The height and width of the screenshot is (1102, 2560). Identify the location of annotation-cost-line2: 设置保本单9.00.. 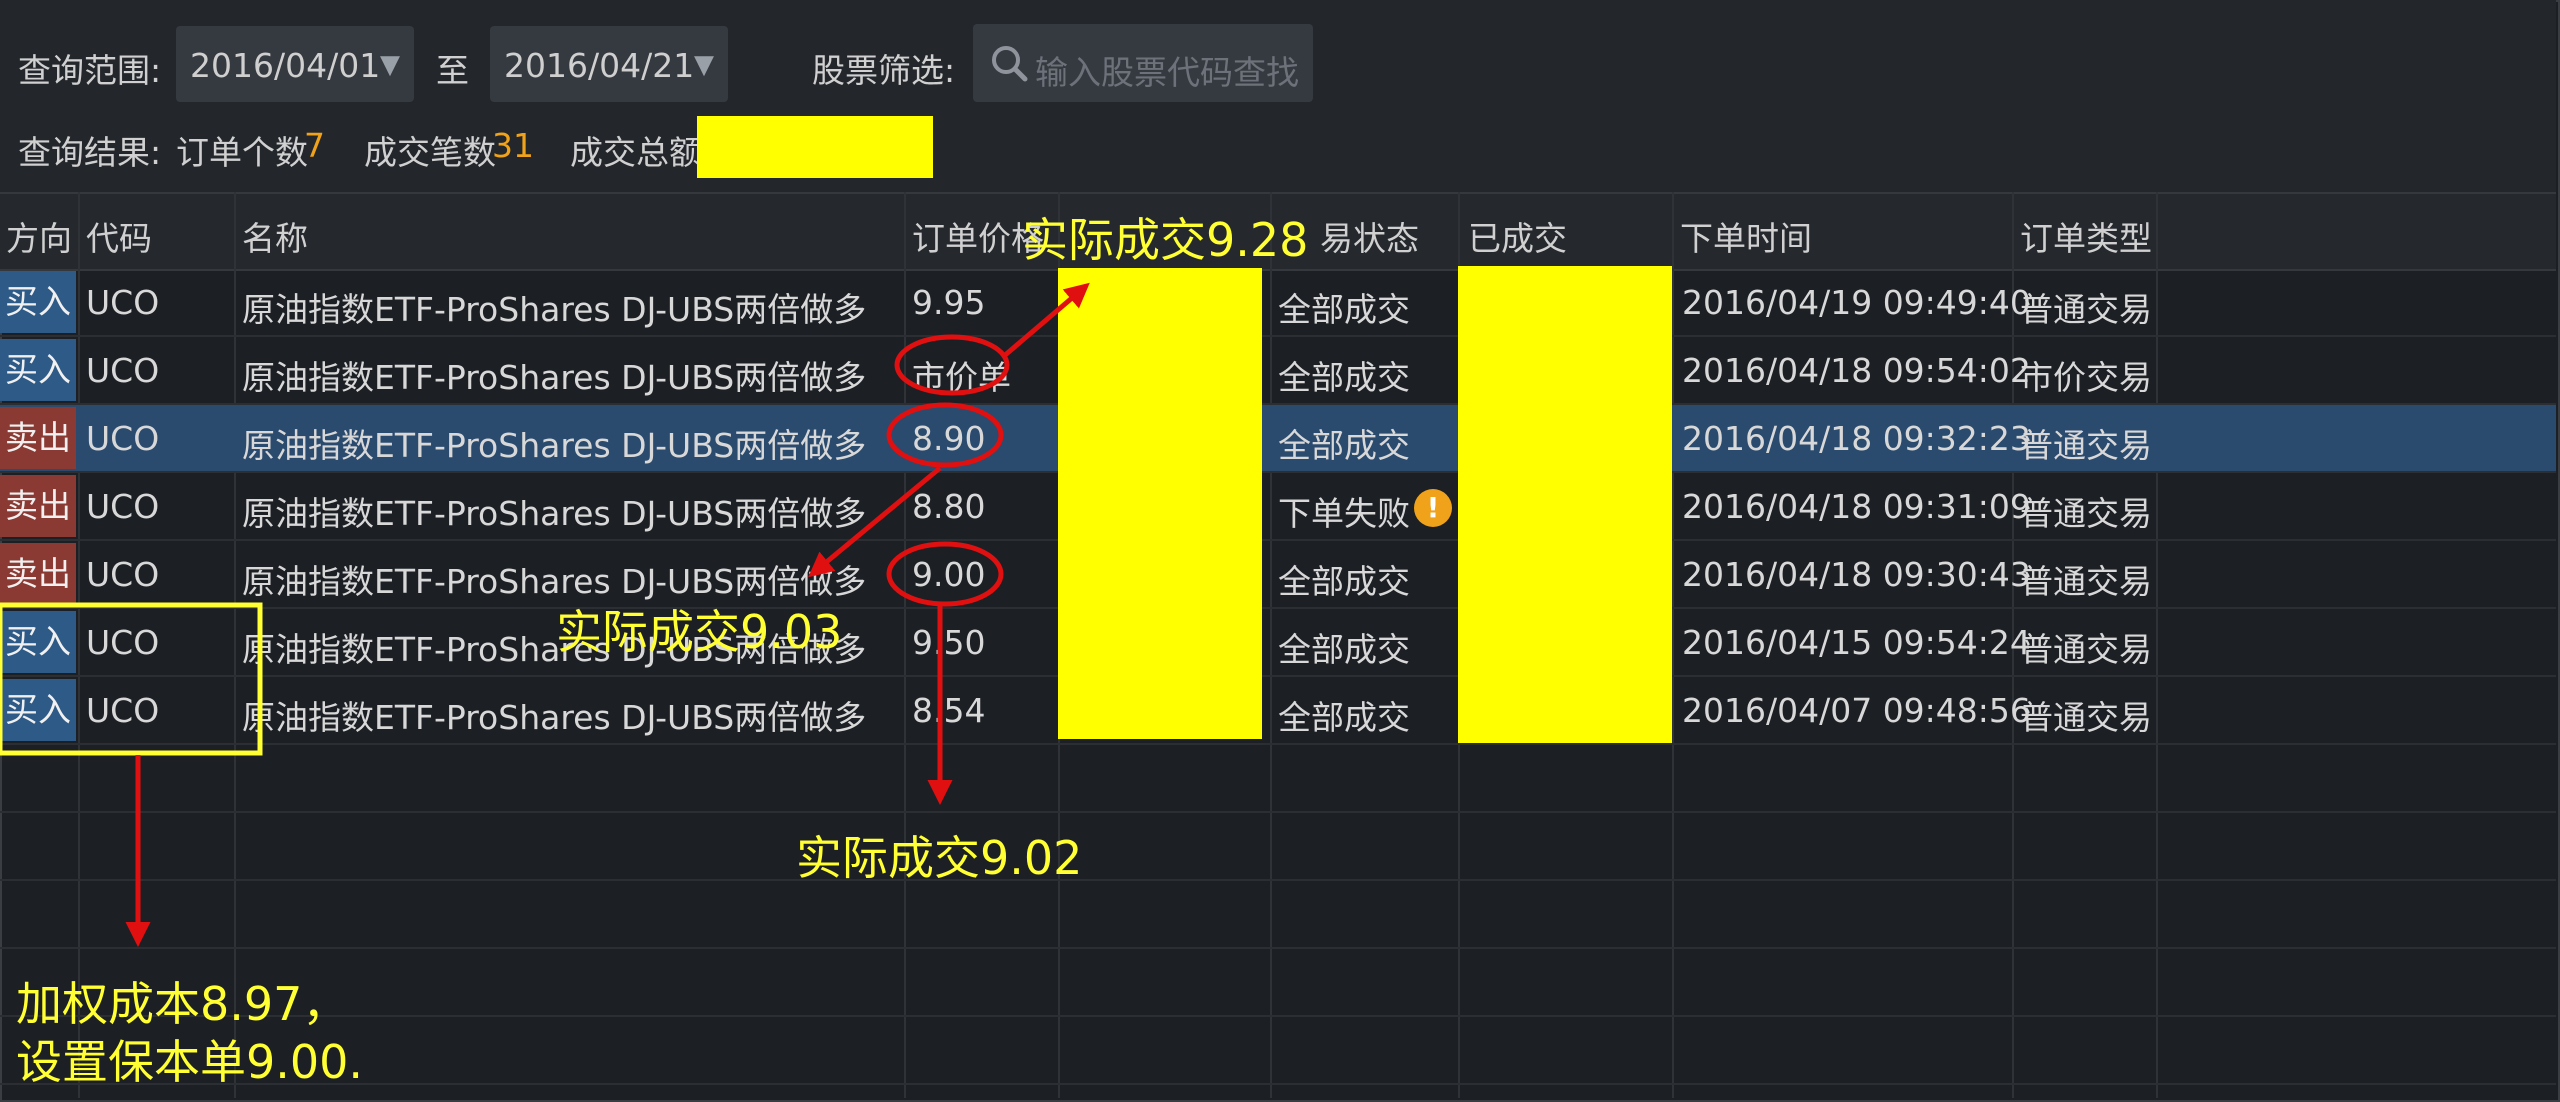
(190, 1062).